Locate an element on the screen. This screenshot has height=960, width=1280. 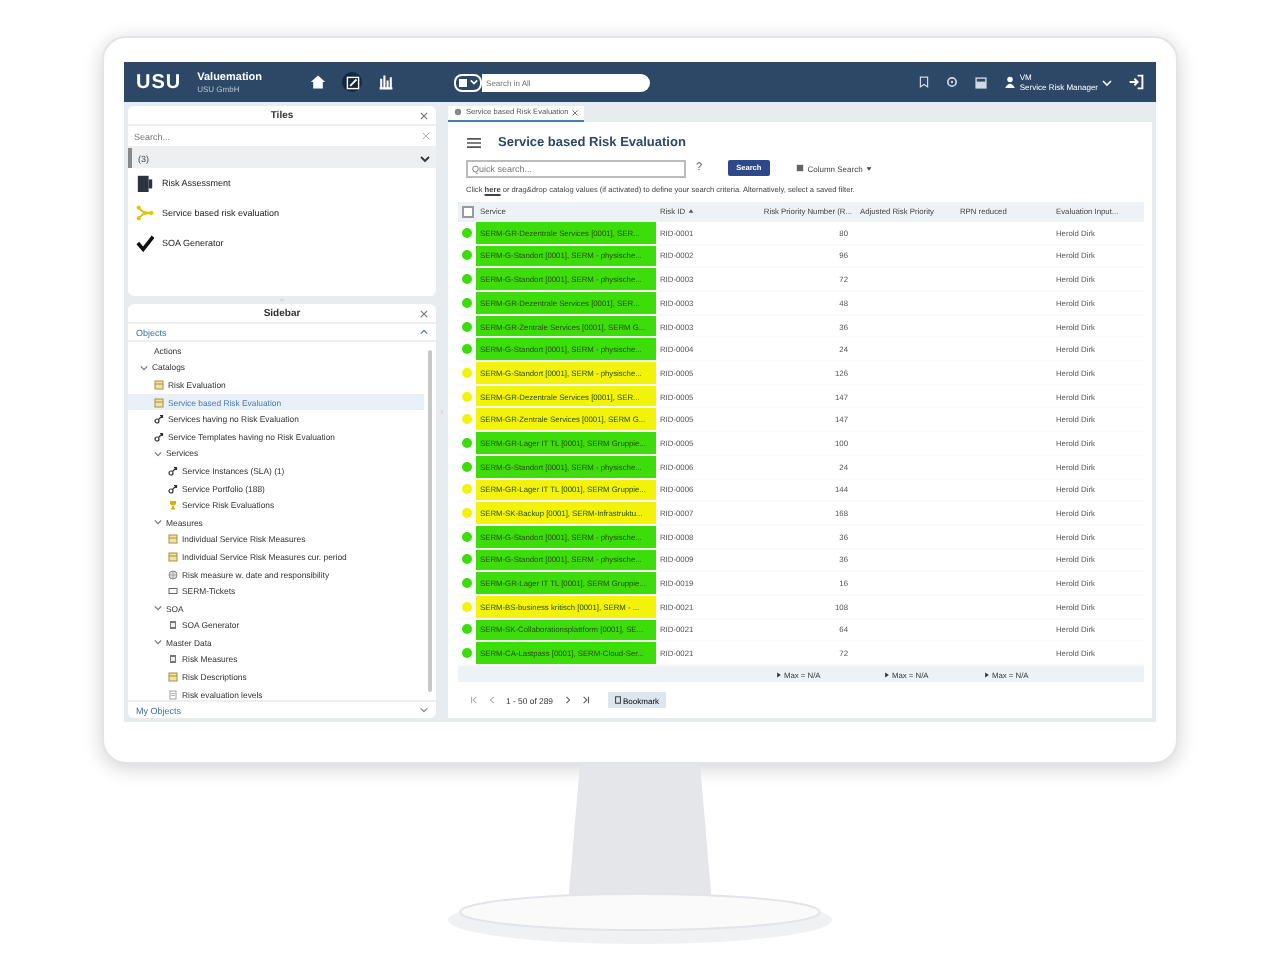
globe-icon is located at coordinates (173, 574).